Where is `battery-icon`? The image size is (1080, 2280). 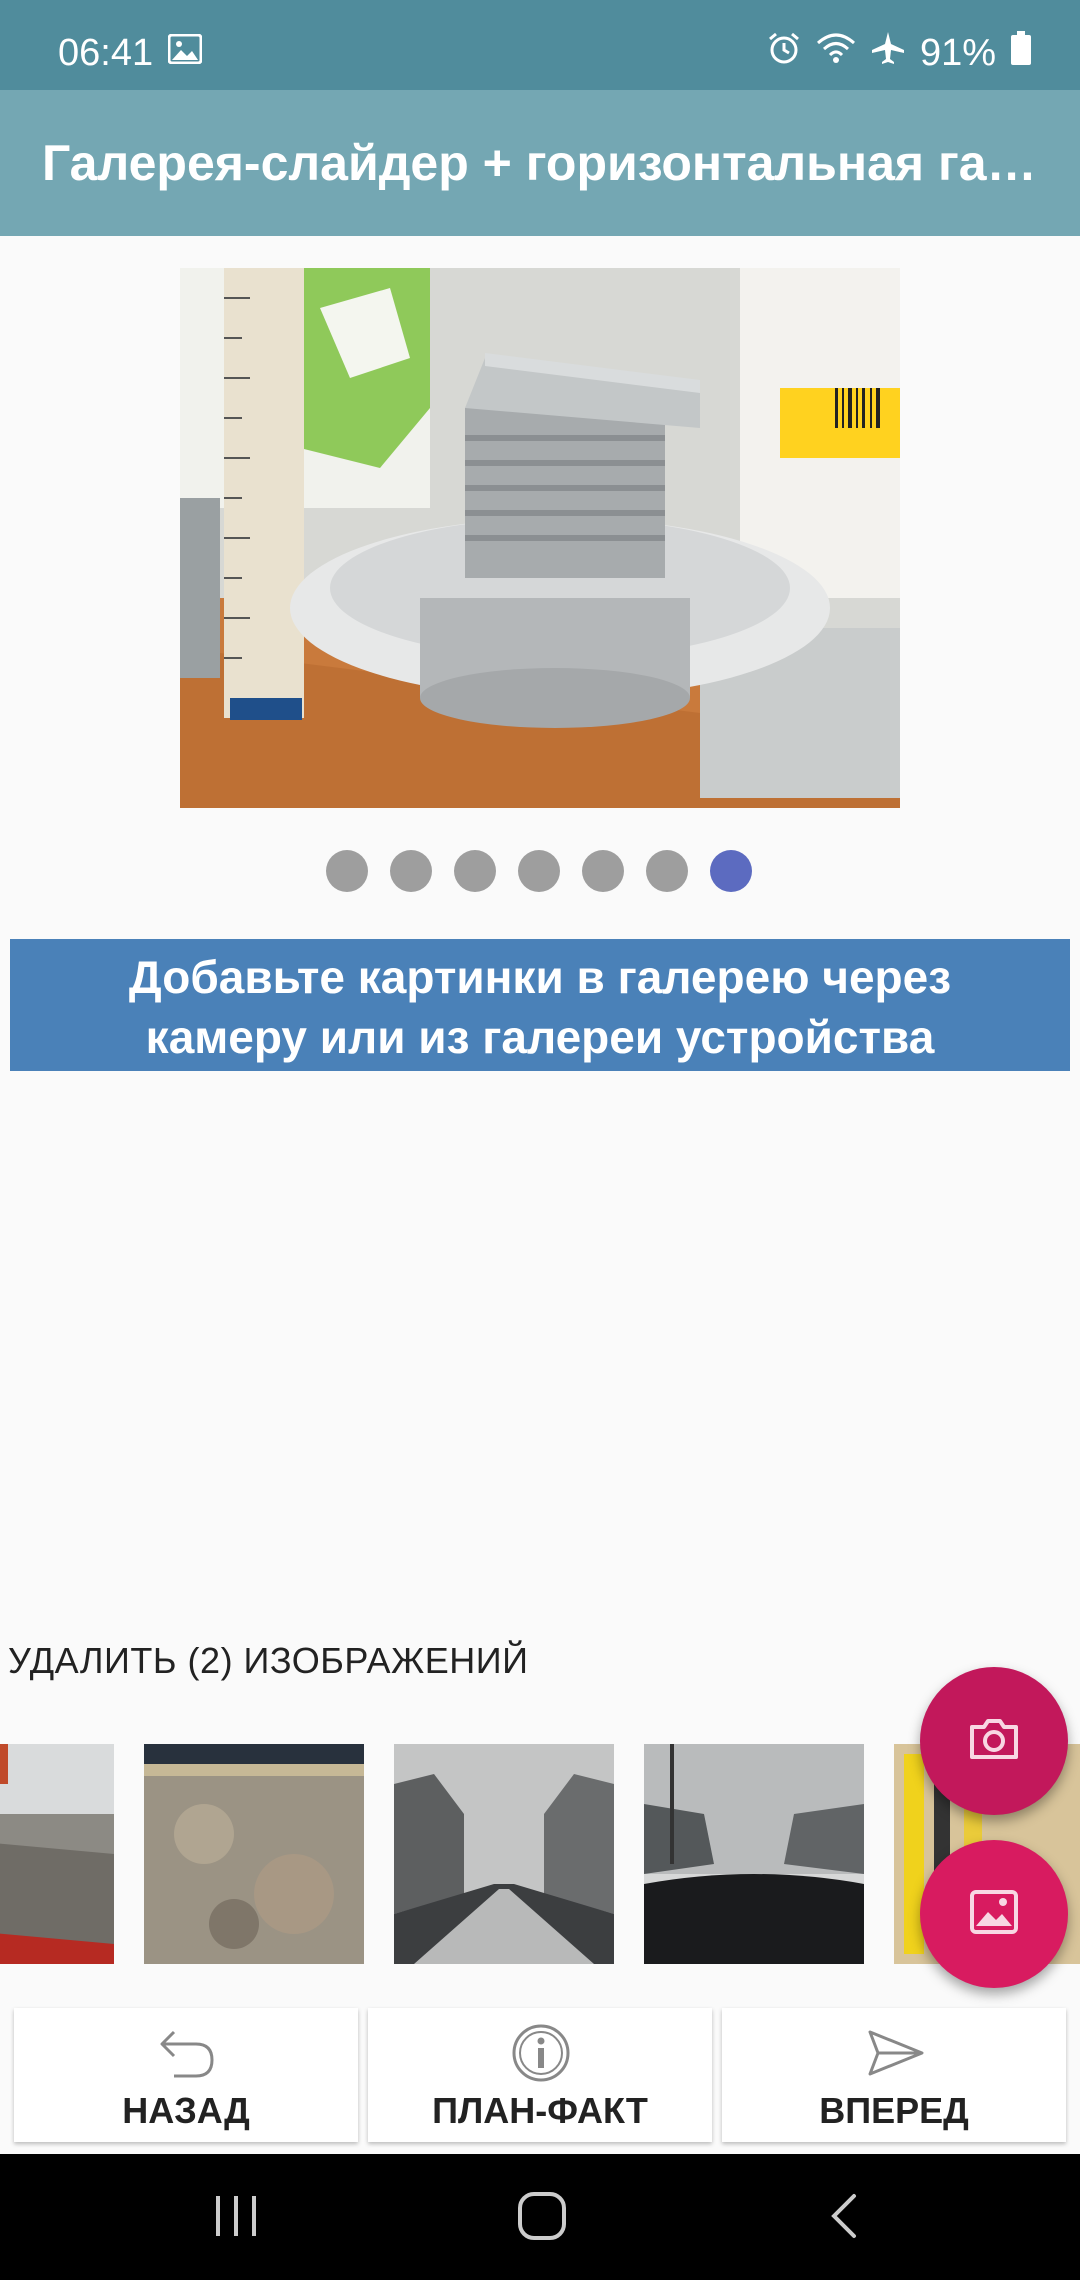
battery-icon is located at coordinates (1021, 53).